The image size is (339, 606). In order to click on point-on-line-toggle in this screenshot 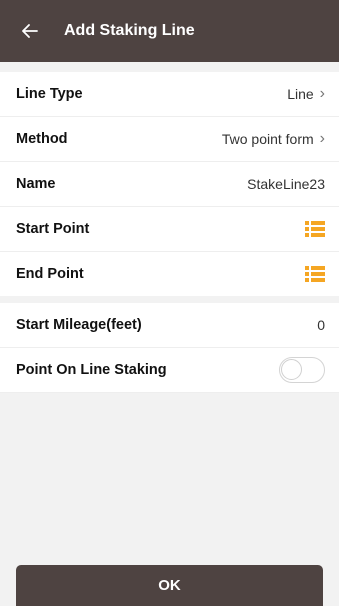, I will do `click(302, 370)`.